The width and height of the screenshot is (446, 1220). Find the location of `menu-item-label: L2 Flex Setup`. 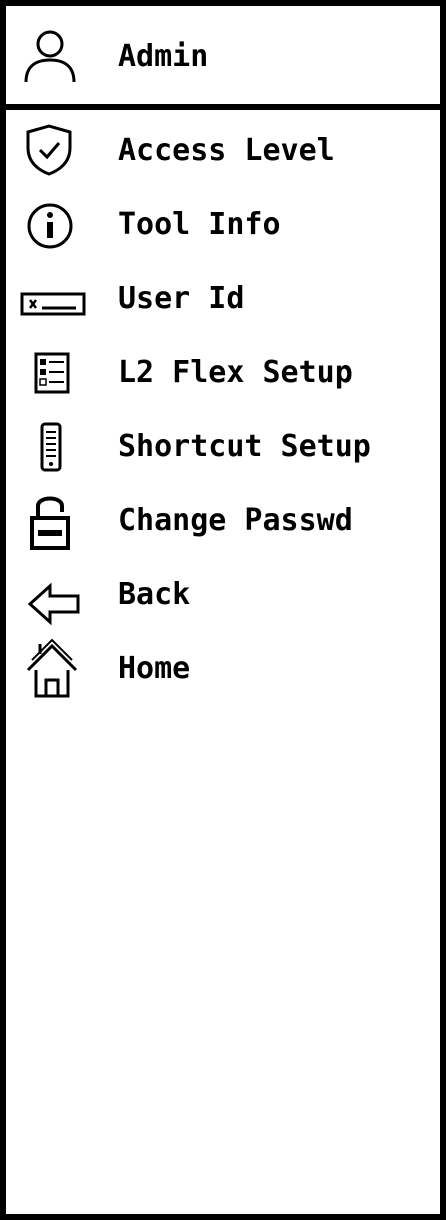

menu-item-label: L2 Flex Setup is located at coordinates (235, 372).